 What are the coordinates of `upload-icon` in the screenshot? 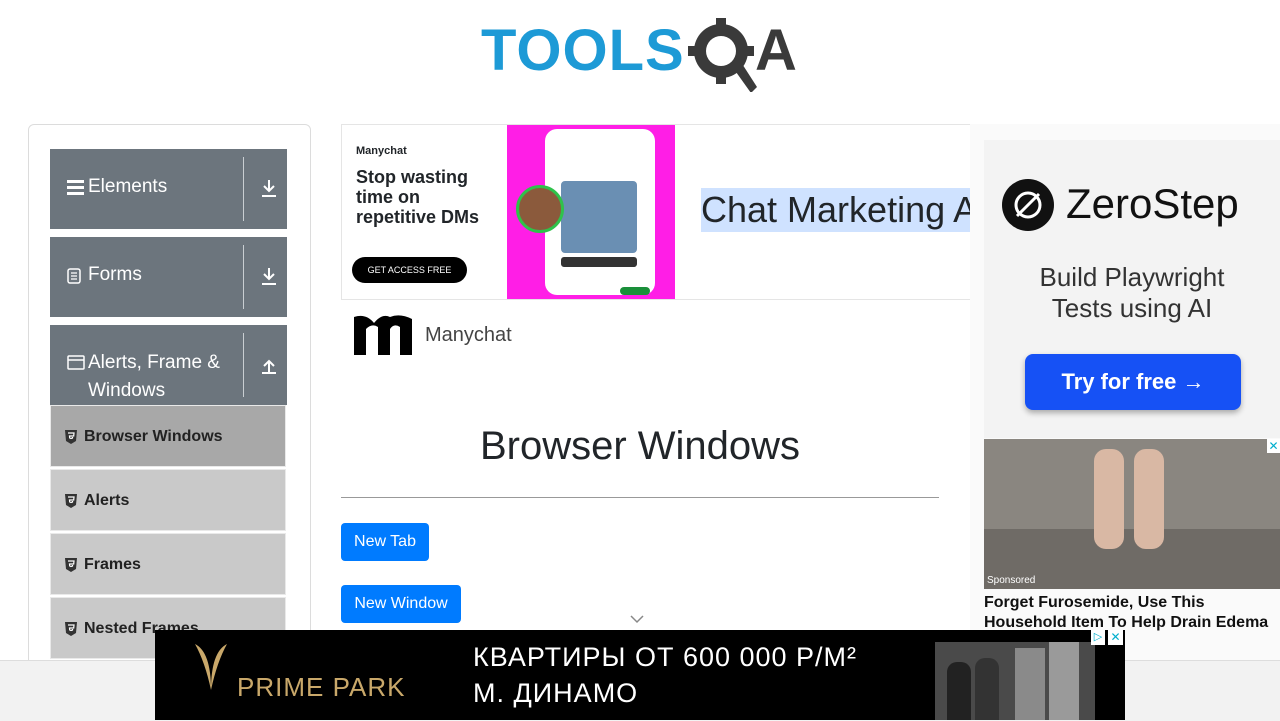 It's located at (269, 366).